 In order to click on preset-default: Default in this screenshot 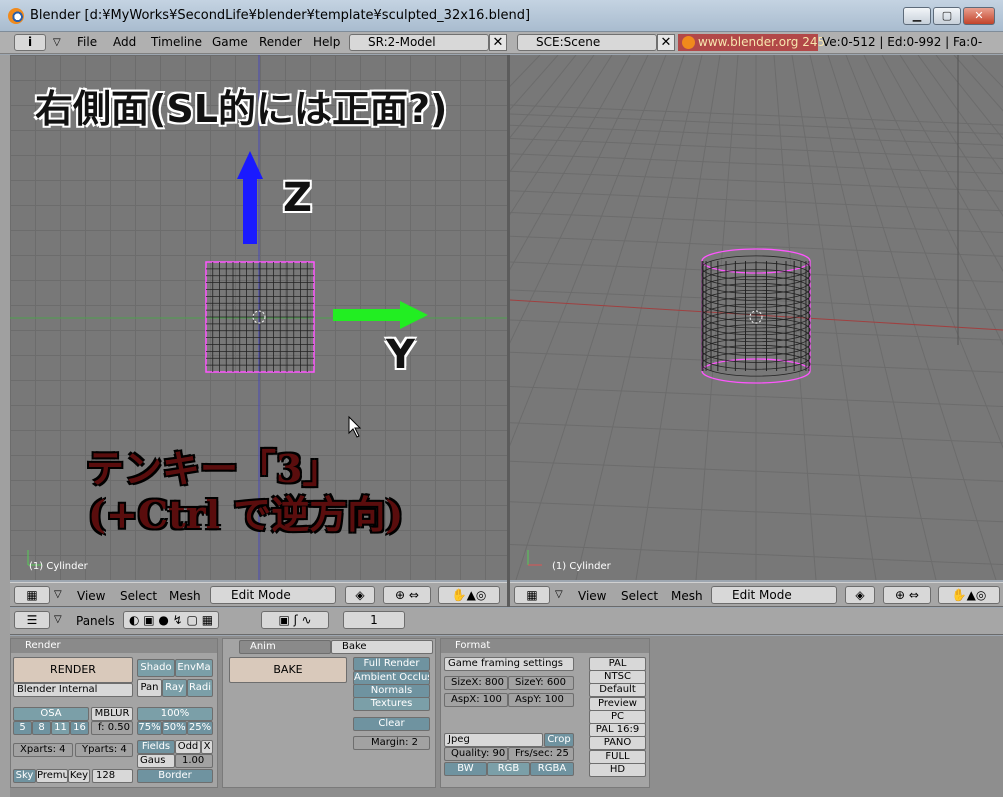, I will do `click(617, 690)`.